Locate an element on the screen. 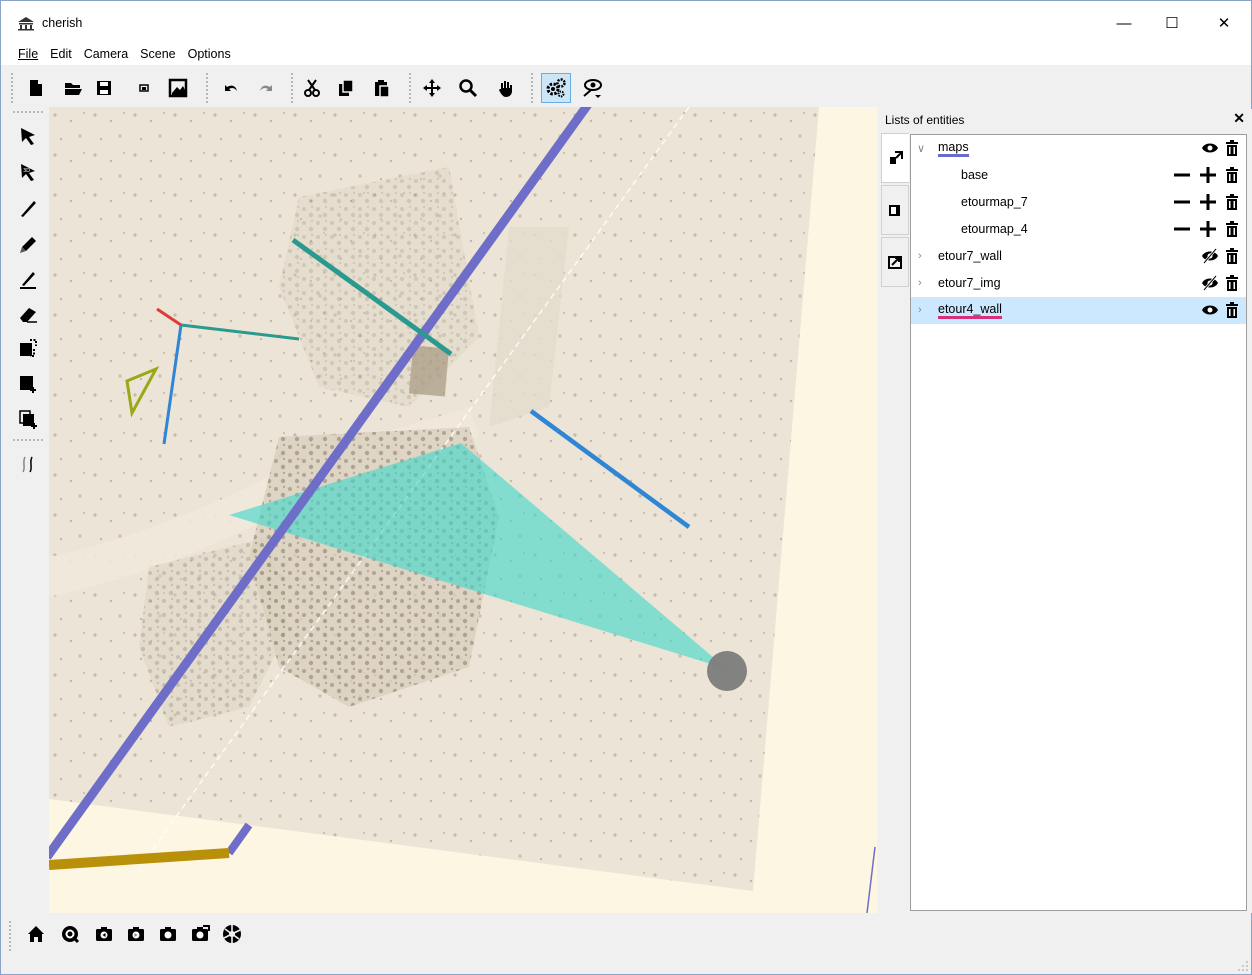 Image resolution: width=1252 pixels, height=975 pixels. tree-row-etour7-img: › etour7_img is located at coordinates (1078, 283).